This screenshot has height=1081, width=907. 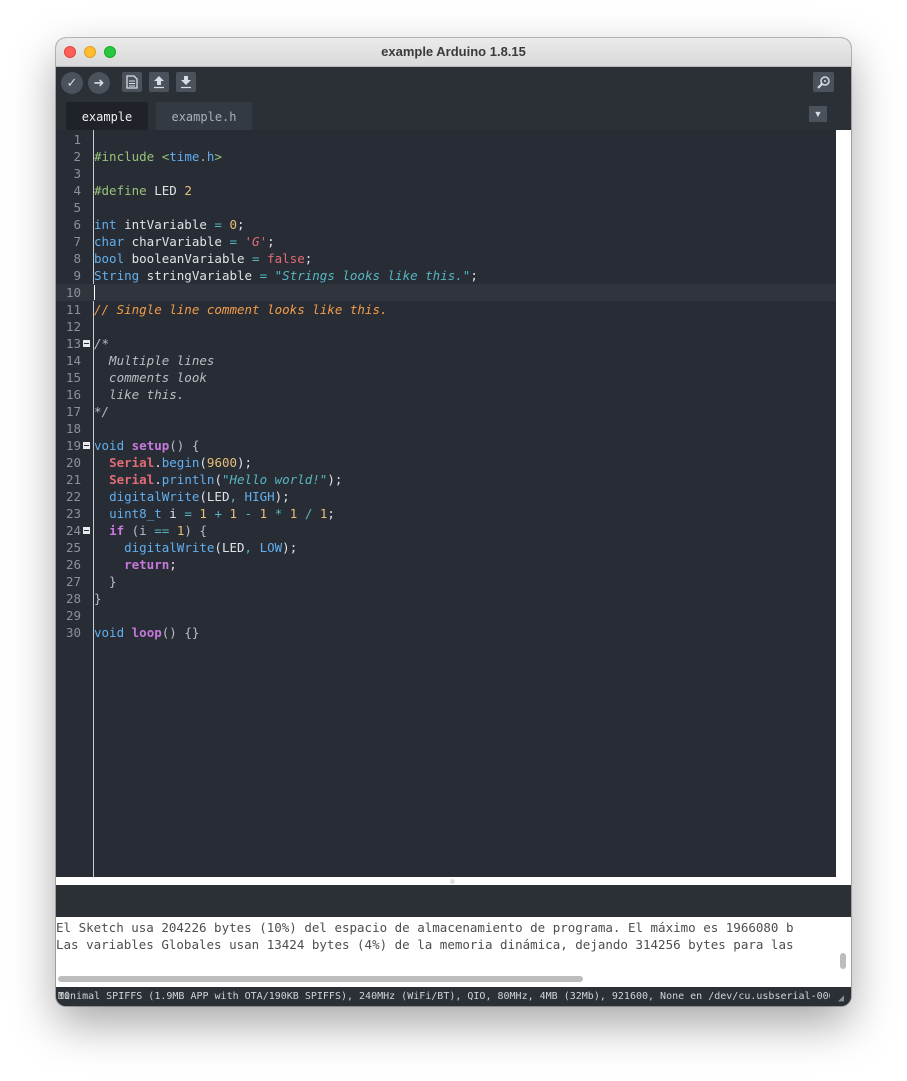 What do you see at coordinates (99, 83) in the screenshot?
I see `upload-button: ➜` at bounding box center [99, 83].